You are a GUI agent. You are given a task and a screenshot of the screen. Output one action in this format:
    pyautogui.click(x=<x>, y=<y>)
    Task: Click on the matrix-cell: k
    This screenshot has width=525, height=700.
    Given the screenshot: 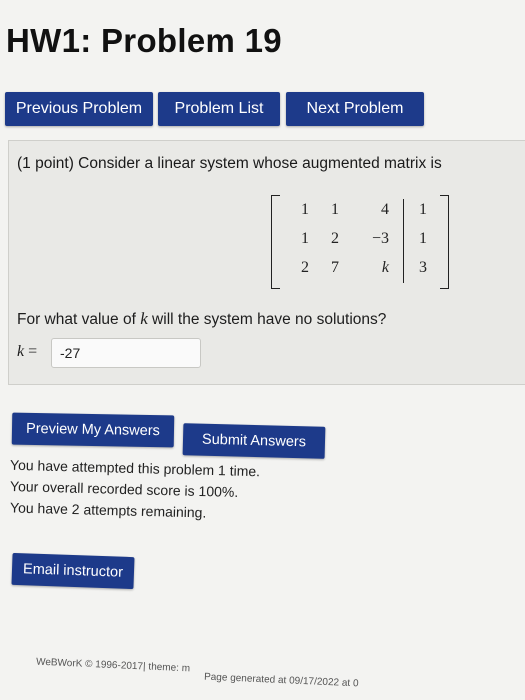 What is the action you would take?
    pyautogui.click(x=385, y=267)
    